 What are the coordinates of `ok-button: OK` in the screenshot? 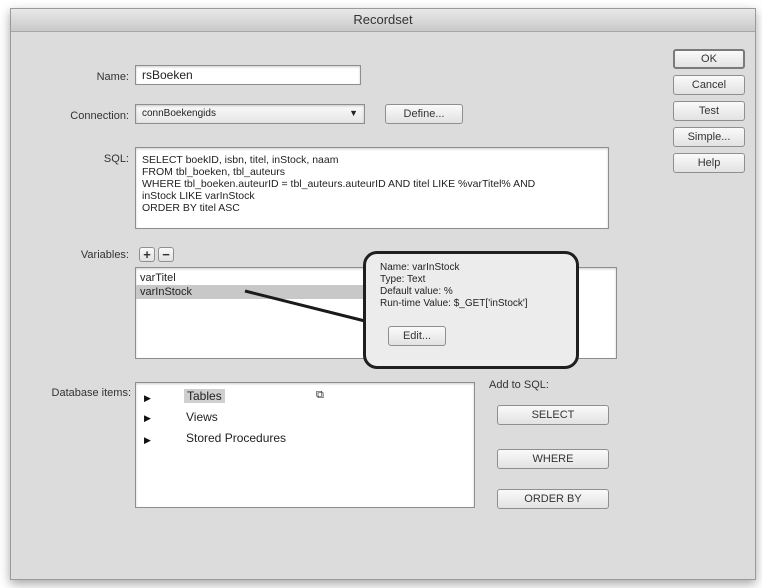 It's located at (709, 59).